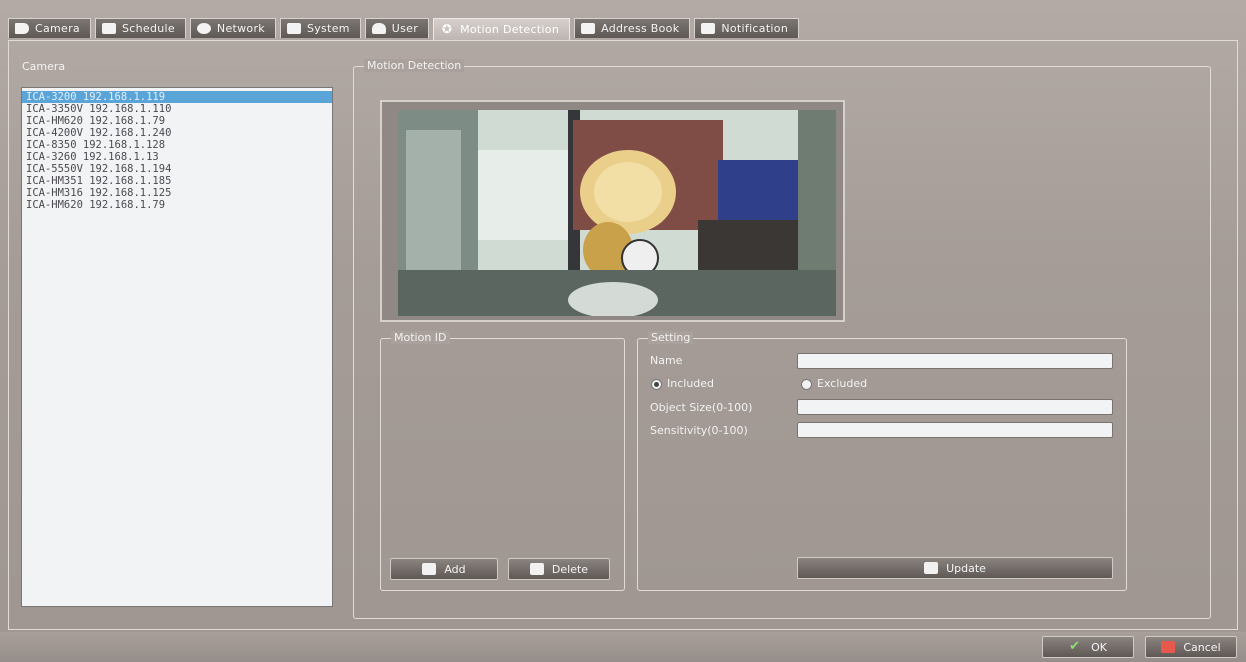  What do you see at coordinates (510, 29) in the screenshot?
I see `tab-label: Motion Detection` at bounding box center [510, 29].